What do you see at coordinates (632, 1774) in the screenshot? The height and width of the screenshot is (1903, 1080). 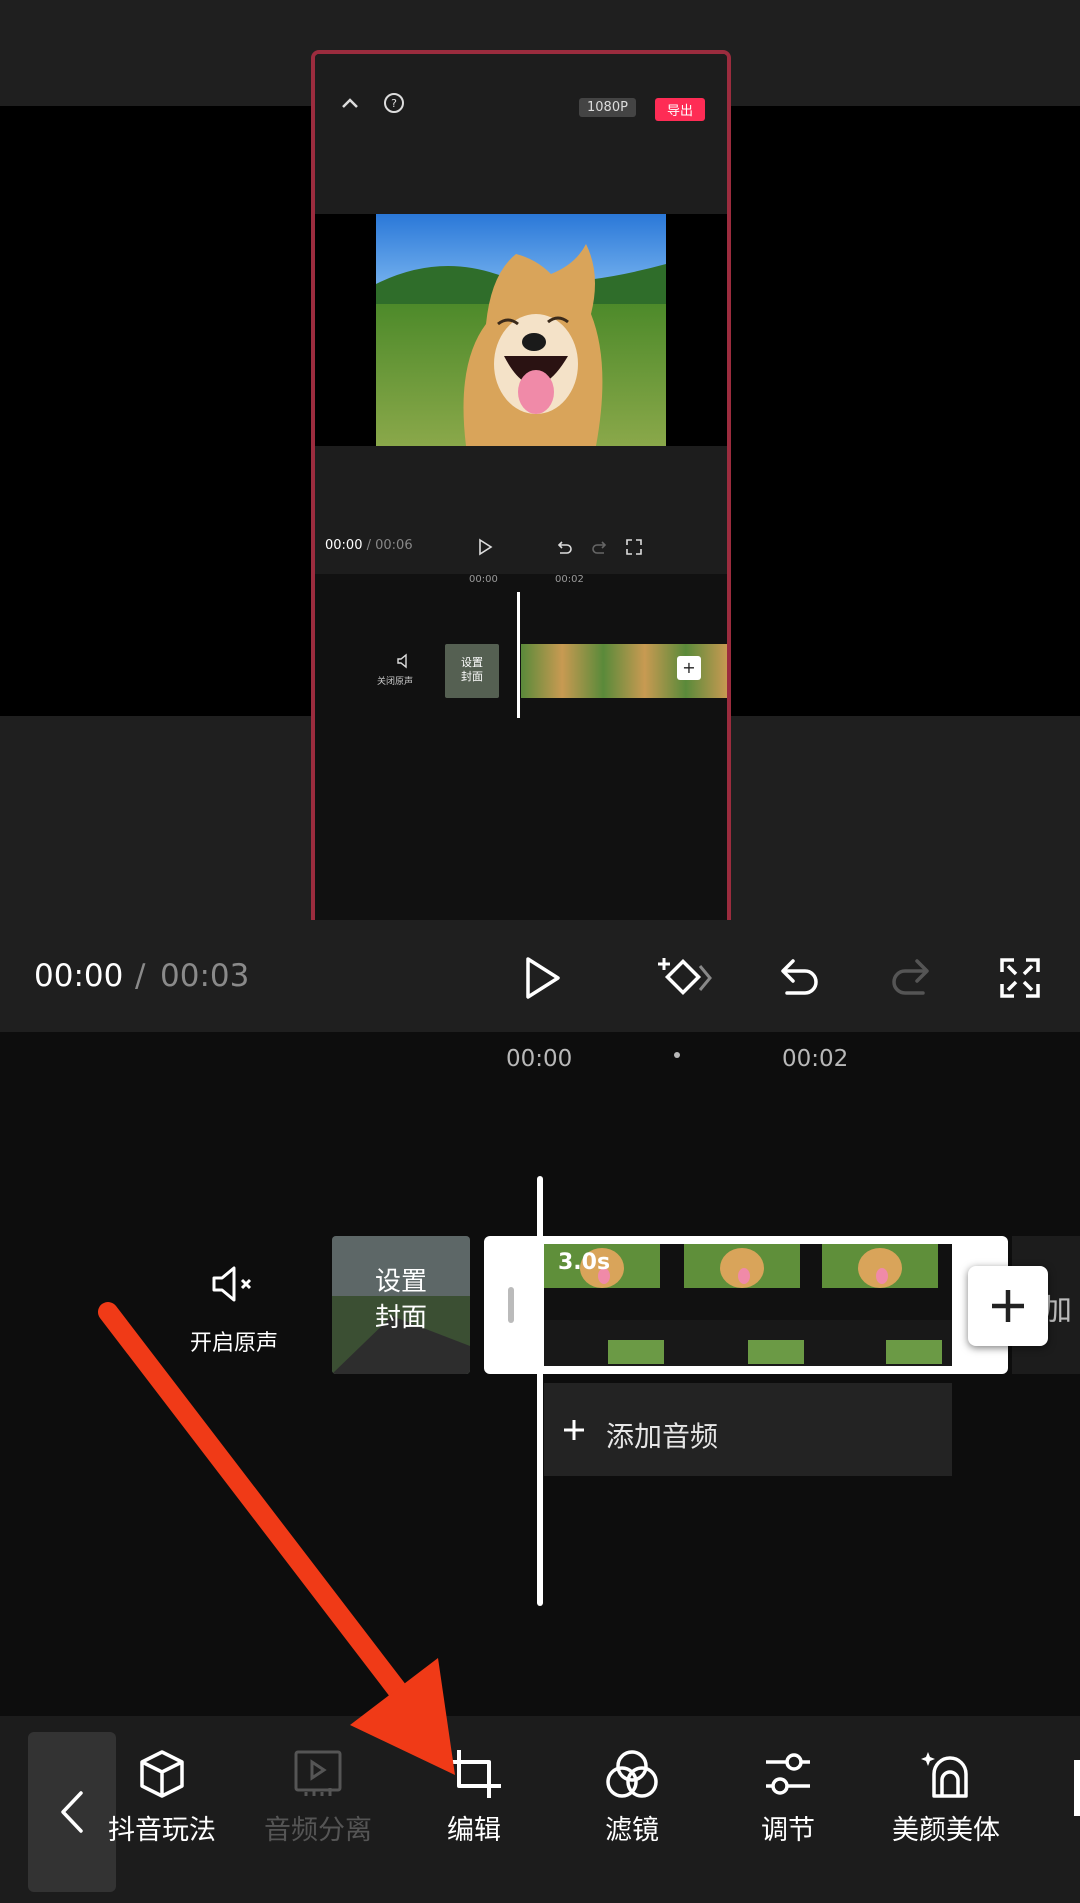 I see `filter-icon` at bounding box center [632, 1774].